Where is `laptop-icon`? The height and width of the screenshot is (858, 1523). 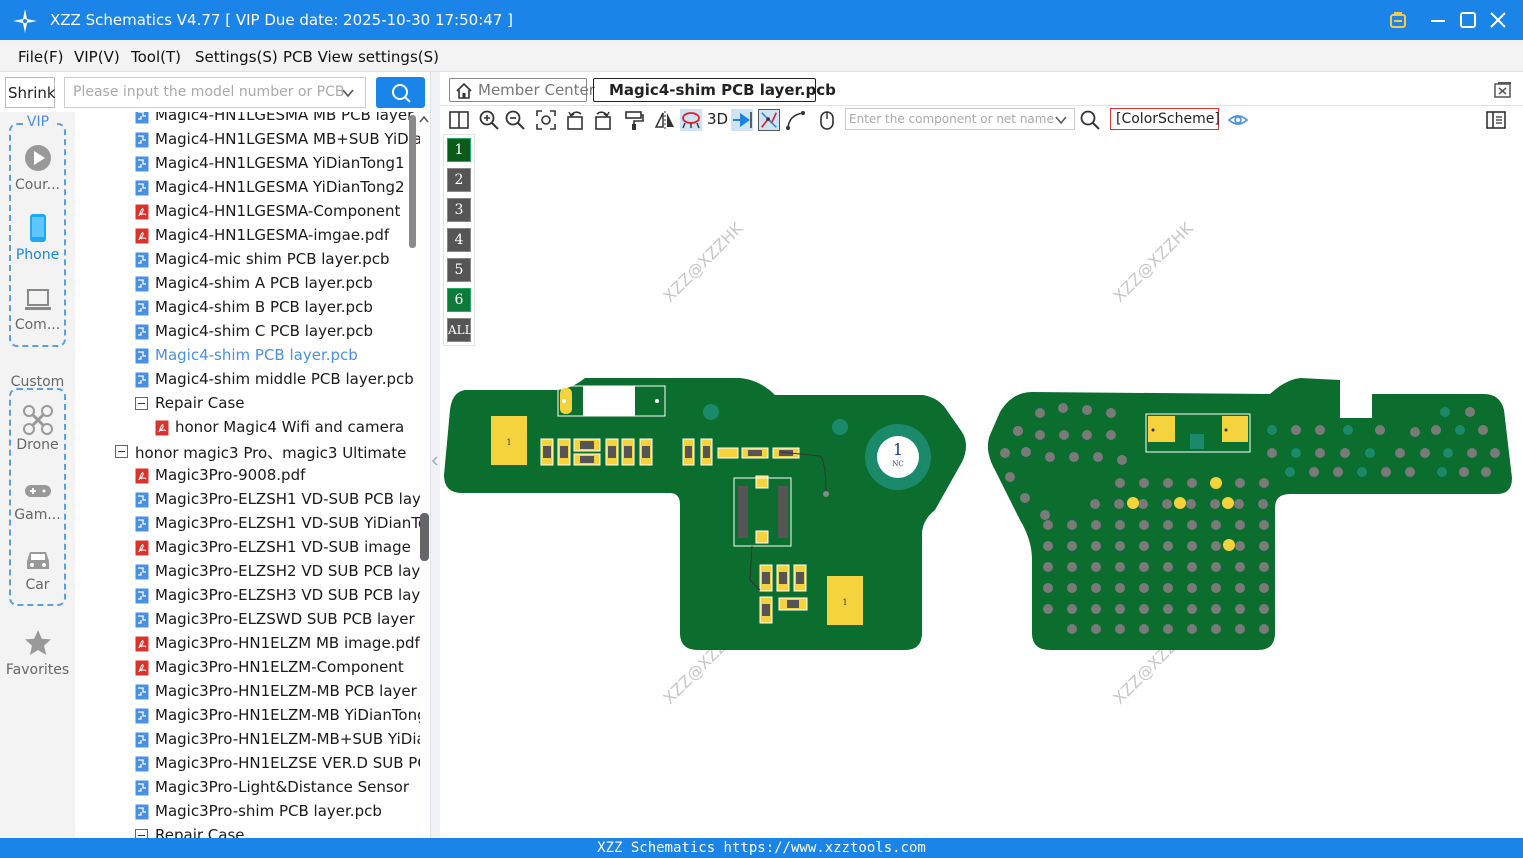
laptop-icon is located at coordinates (38, 300).